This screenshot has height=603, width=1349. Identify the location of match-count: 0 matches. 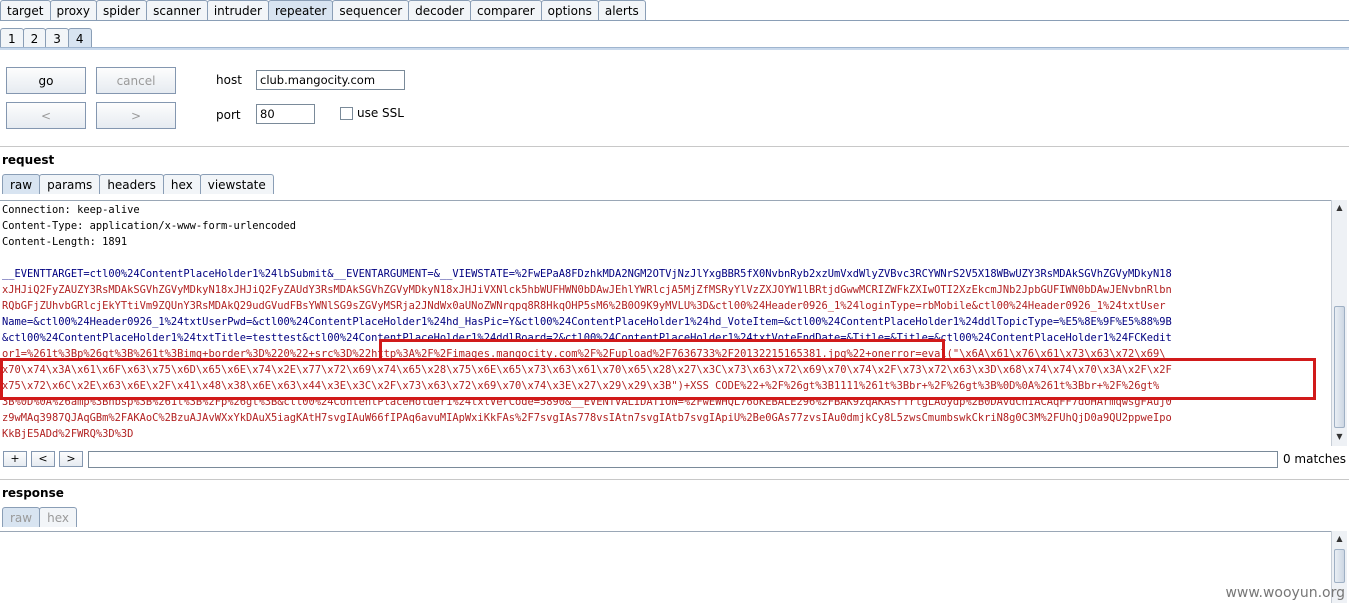
(1314, 459).